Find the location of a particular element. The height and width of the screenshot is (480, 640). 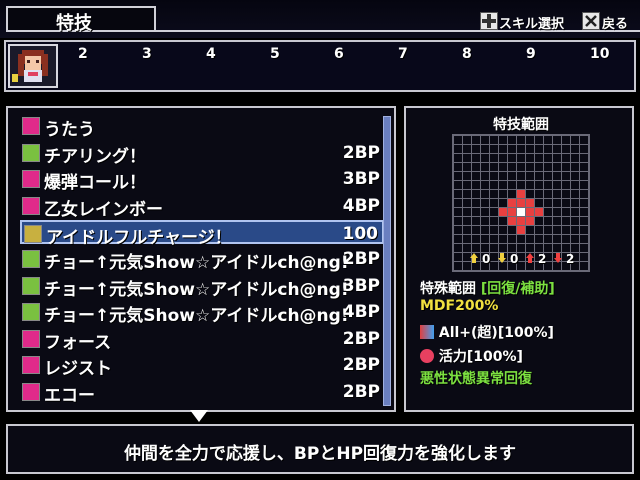

skill-row: チョー↑元気Show☆アイドルch@ng! 3BP is located at coordinates (202, 287).